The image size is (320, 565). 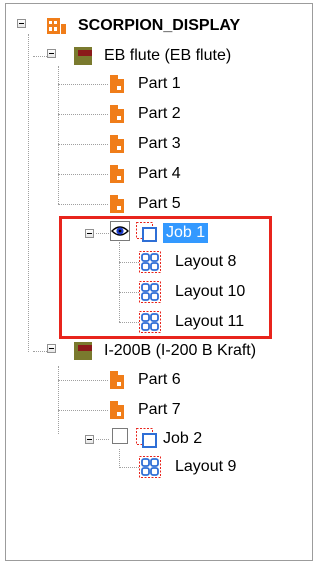 I want to click on tree-node-part: Part 7, so click(x=144, y=410).